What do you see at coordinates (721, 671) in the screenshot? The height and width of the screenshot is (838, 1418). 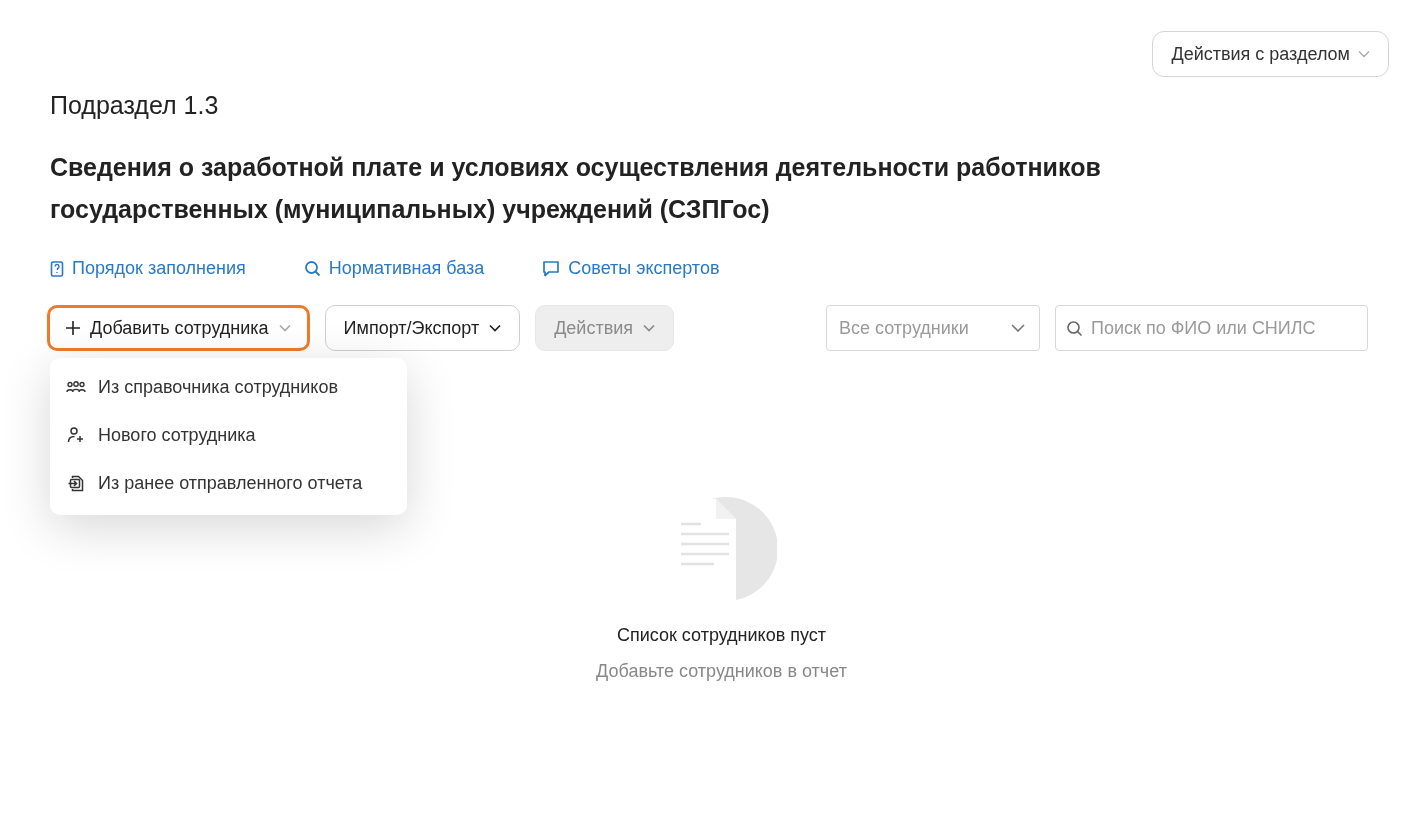 I see `empty-state-hint: Добавьте сотрудников в отчет` at bounding box center [721, 671].